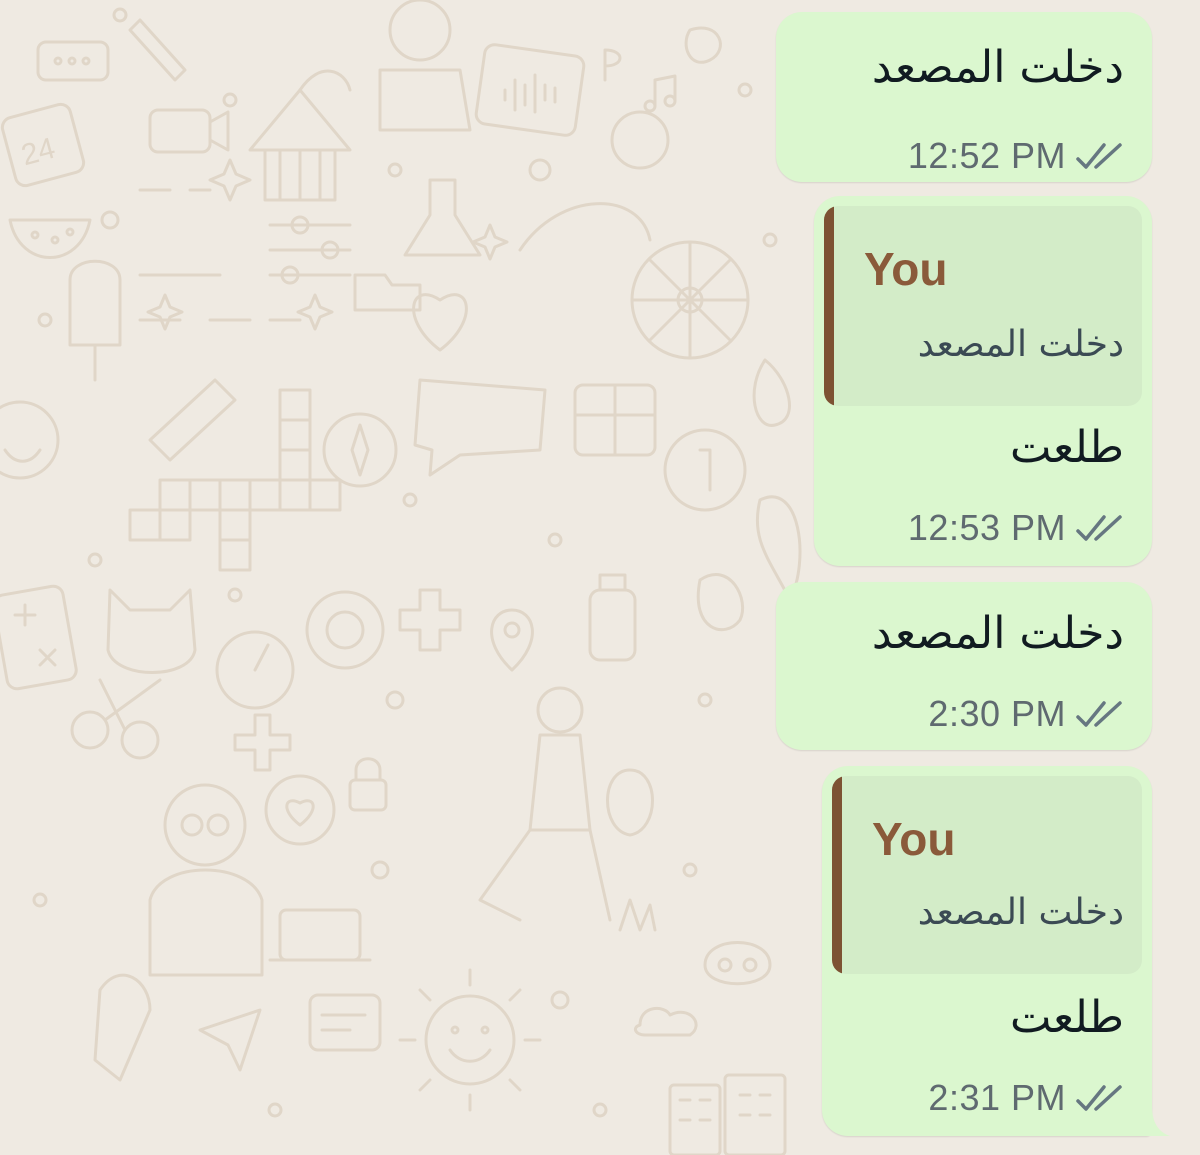  I want to click on message-meta: 12:53 PM, so click(1015, 527).